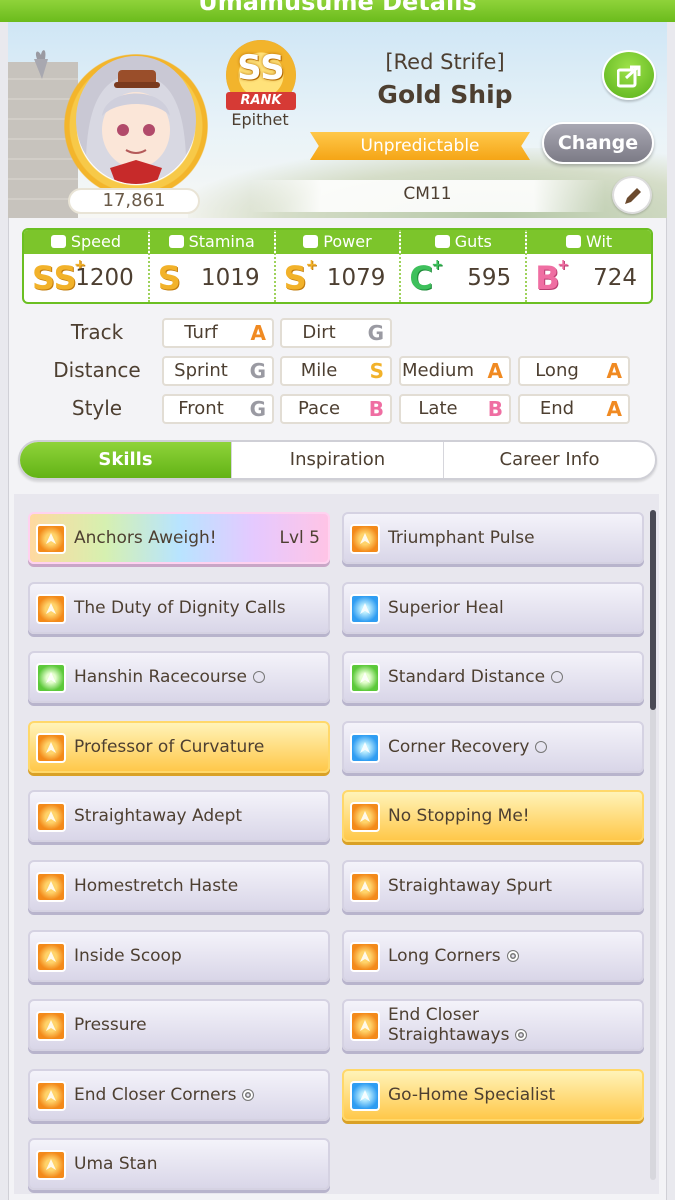 Image resolution: width=675 pixels, height=1200 pixels. I want to click on share-icon, so click(629, 76).